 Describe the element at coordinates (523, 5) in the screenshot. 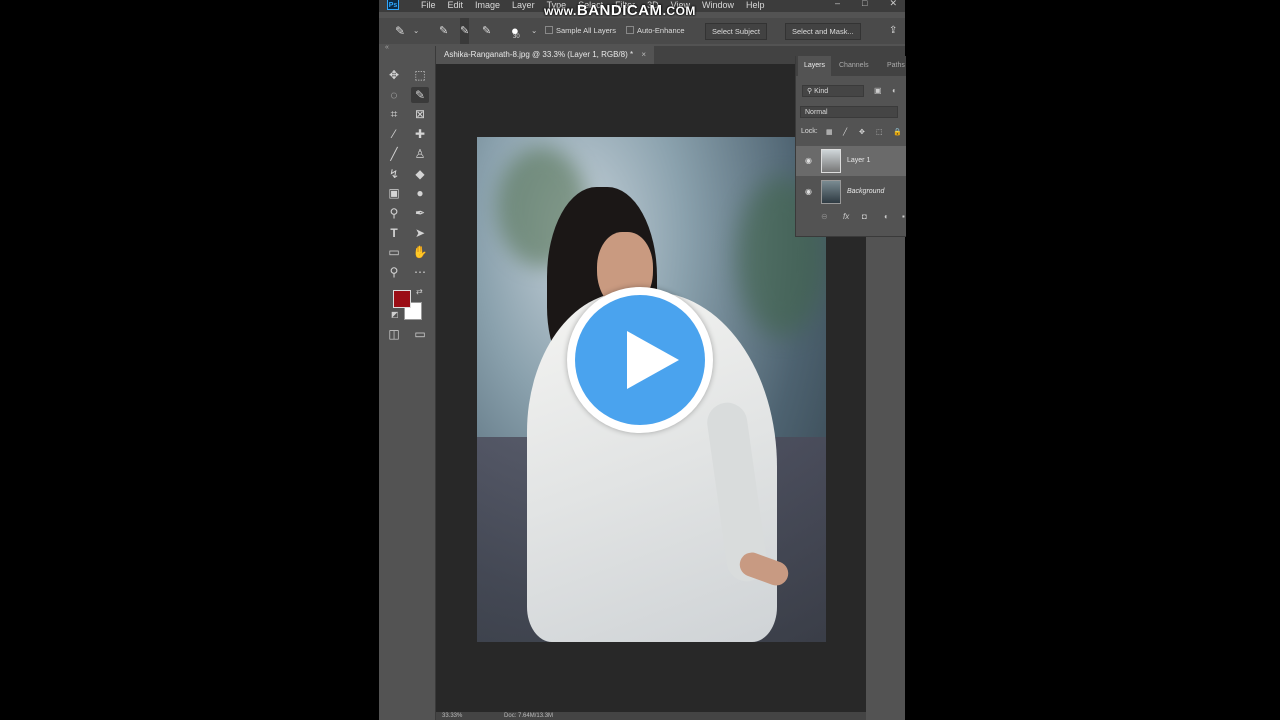

I see `menu-layer: Layer` at that location.